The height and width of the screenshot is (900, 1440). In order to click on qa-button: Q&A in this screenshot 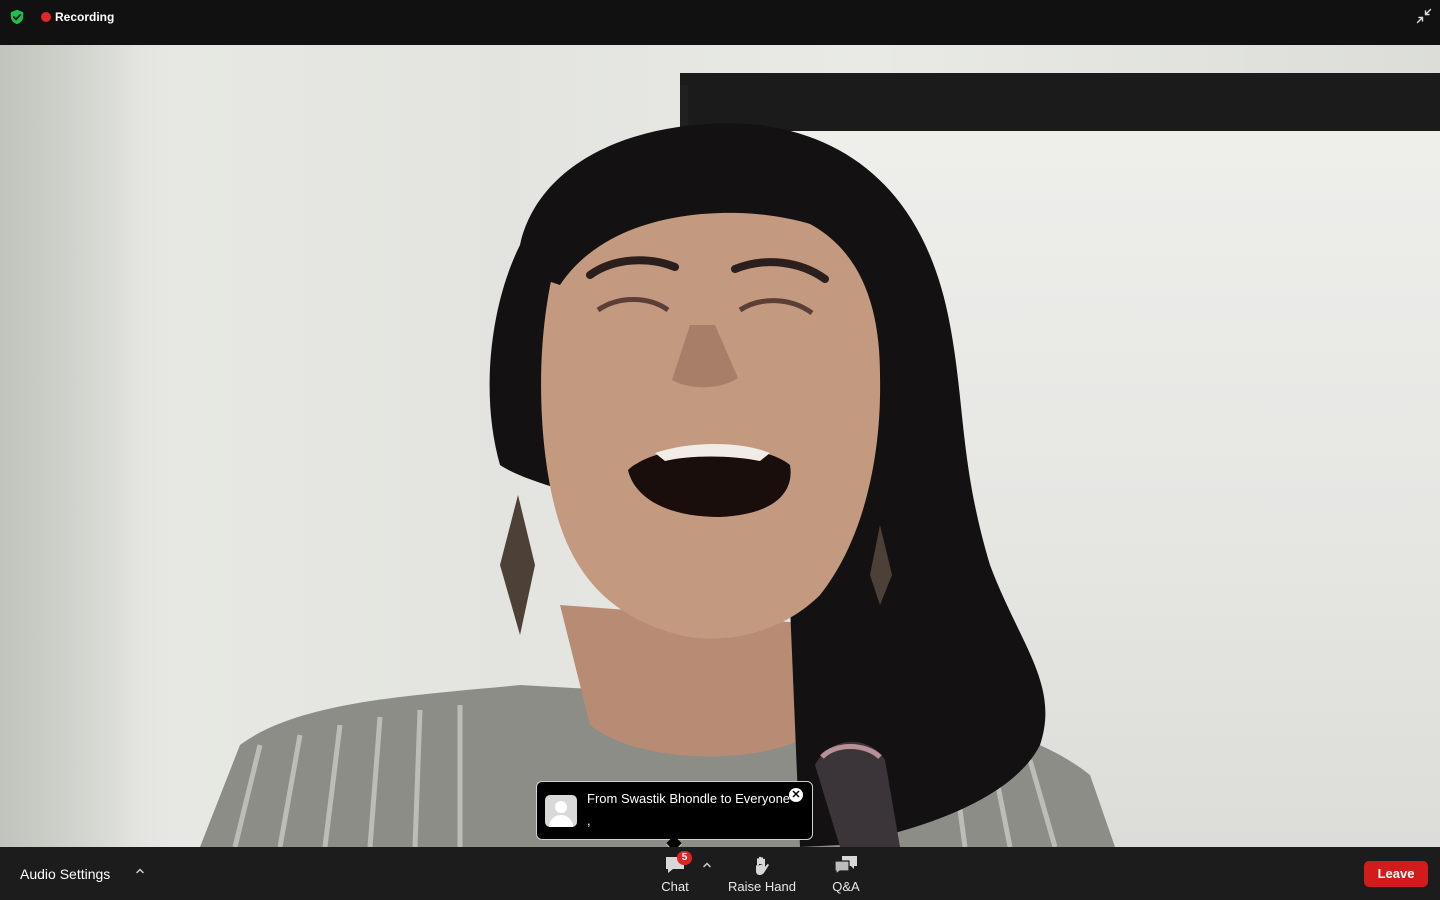, I will do `click(846, 875)`.